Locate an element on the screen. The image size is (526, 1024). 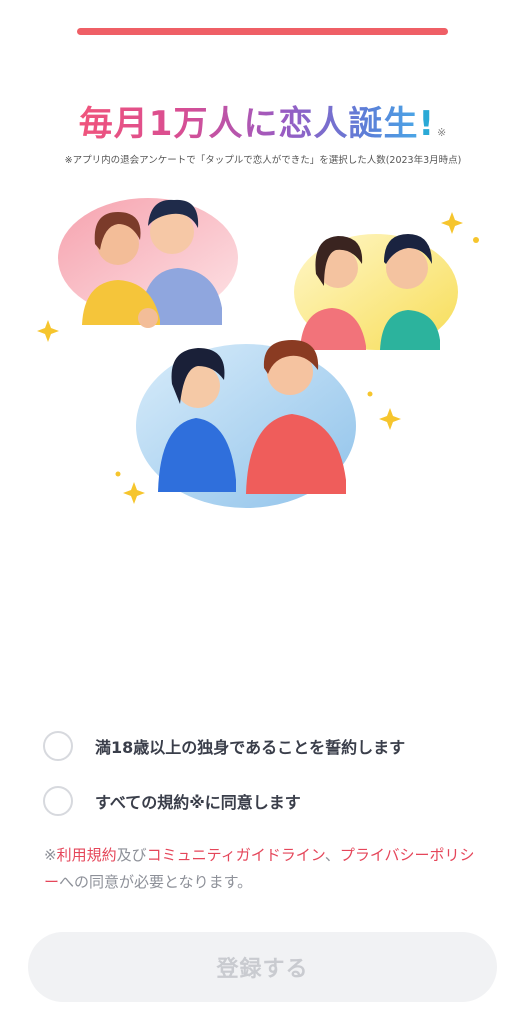
terms-link: 利用規約 is located at coordinates (87, 855).